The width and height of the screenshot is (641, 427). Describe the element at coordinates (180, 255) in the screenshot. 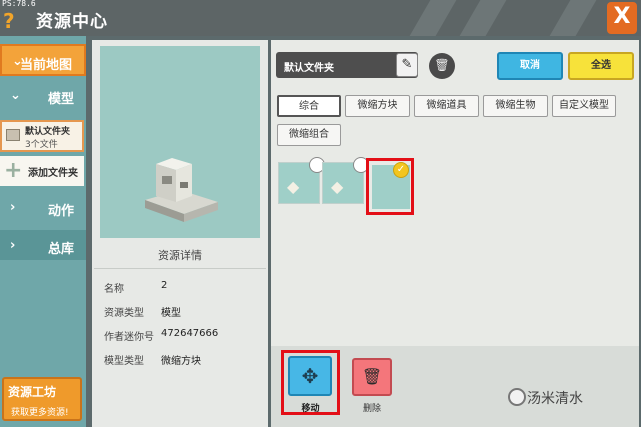

I see `detail-title: 资源详情` at that location.